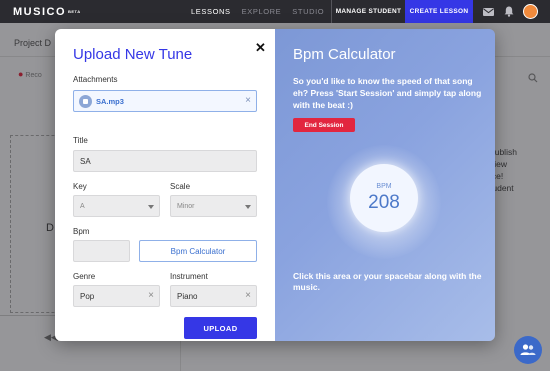 The image size is (550, 371). Describe the element at coordinates (189, 276) in the screenshot. I see `instrument-label: Instrument` at that location.